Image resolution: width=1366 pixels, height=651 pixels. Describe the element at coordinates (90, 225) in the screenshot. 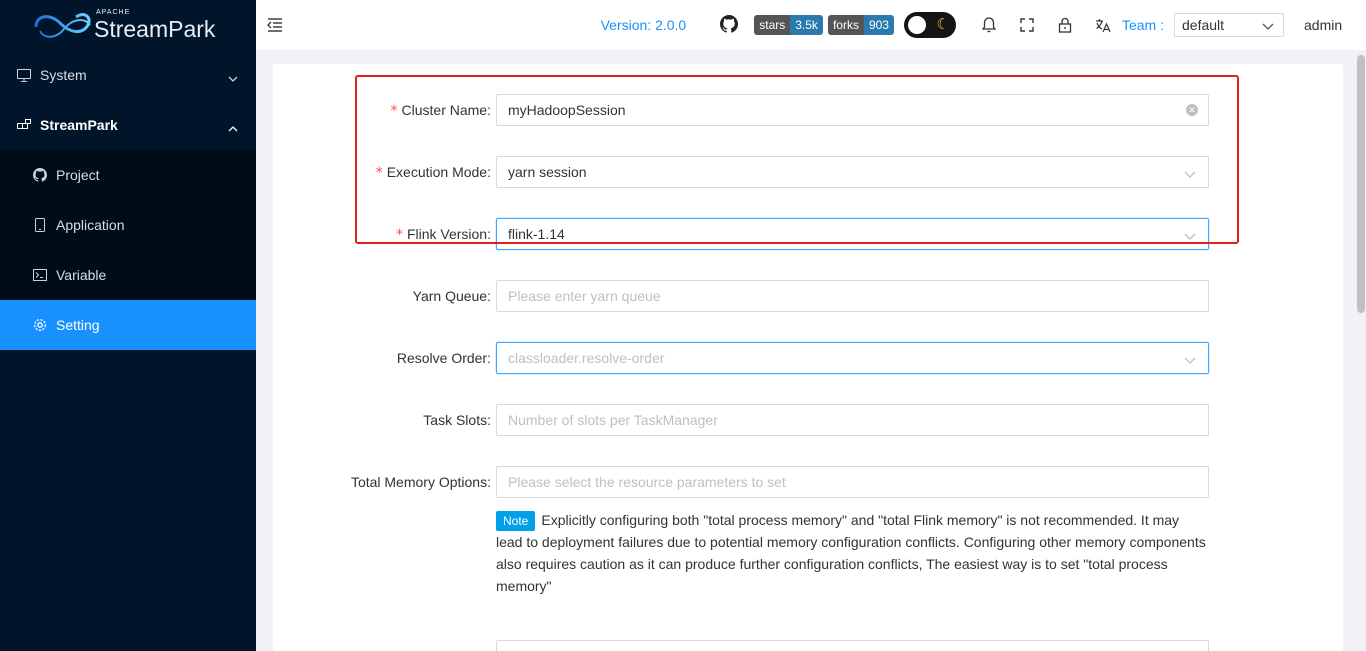

I see `sidebar-item-label: Application` at that location.